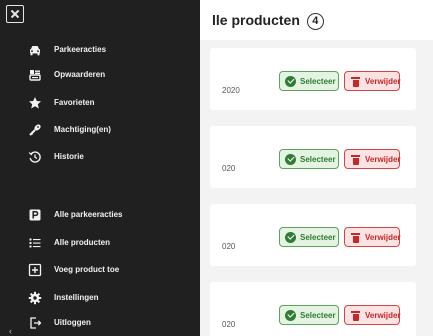 The width and height of the screenshot is (433, 336). I want to click on menu-item-label: Alle producten, so click(82, 242).